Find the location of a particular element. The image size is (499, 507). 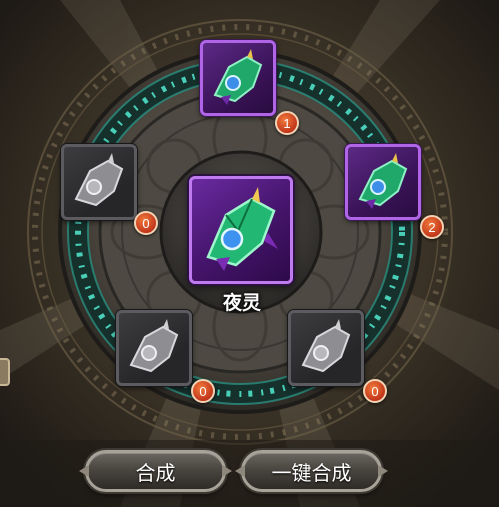

result-item-name: 夜灵 is located at coordinates (241, 303).